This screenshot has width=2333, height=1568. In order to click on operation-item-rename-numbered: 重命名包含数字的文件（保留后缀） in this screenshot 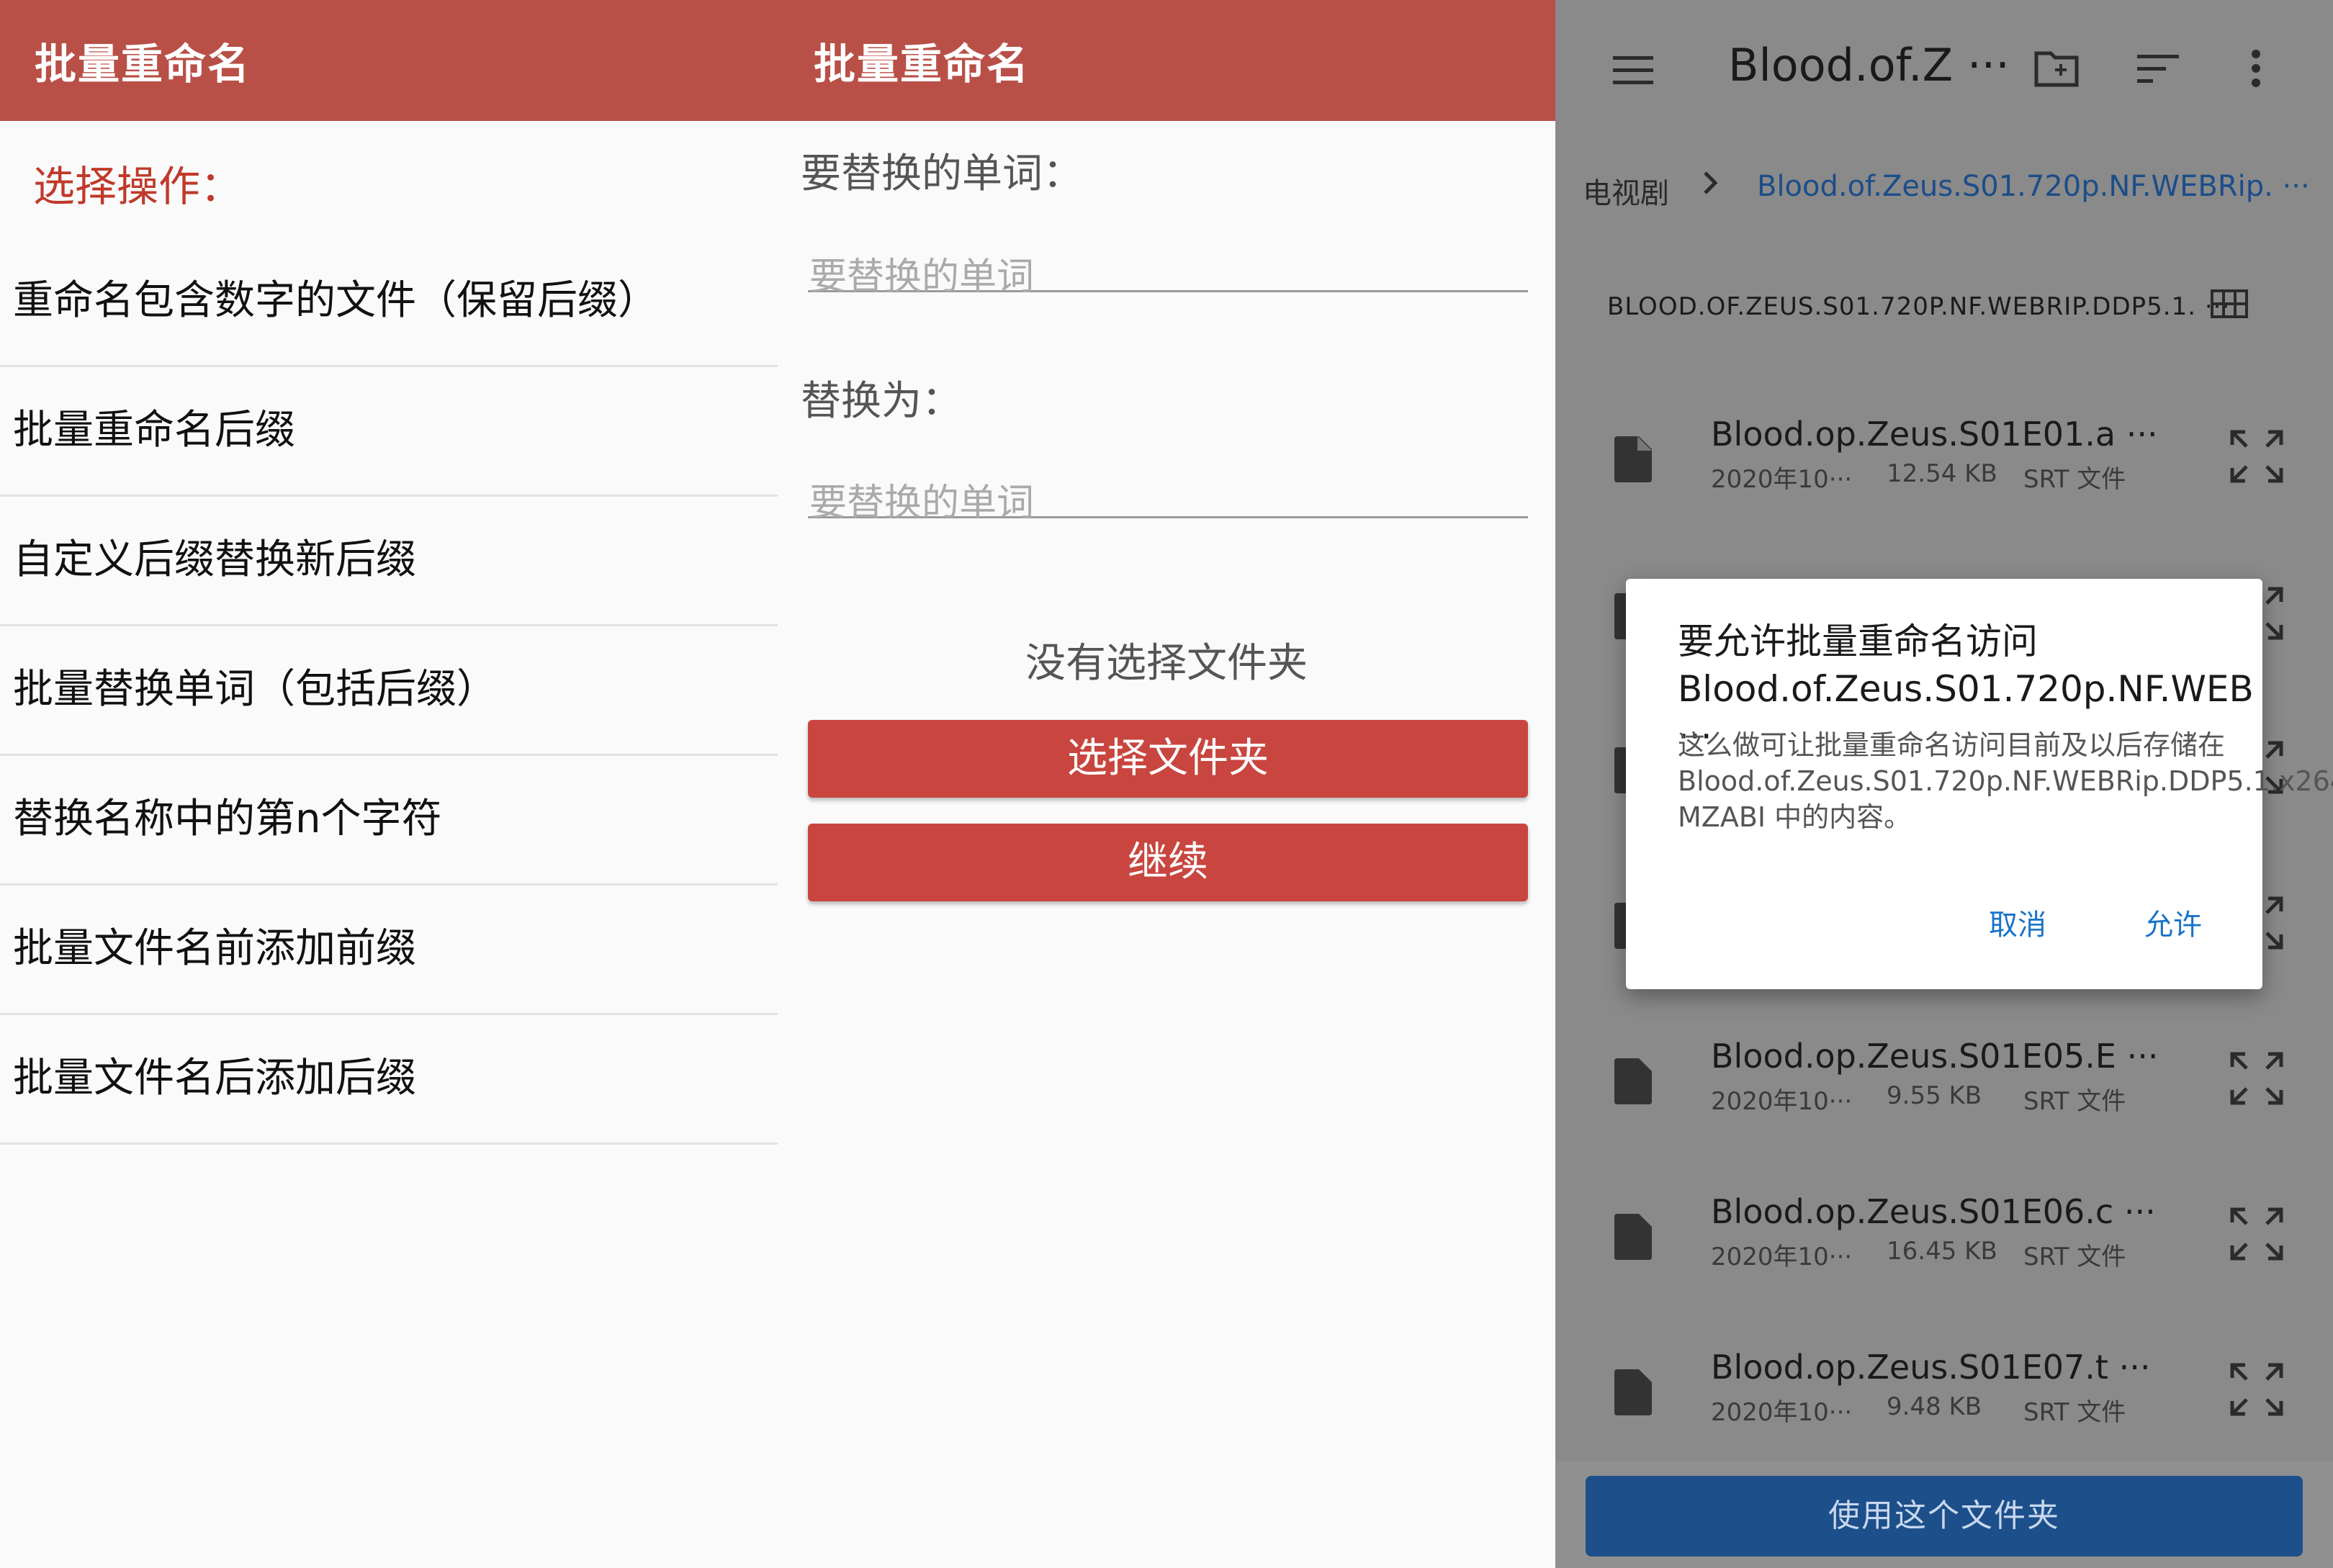, I will do `click(389, 302)`.